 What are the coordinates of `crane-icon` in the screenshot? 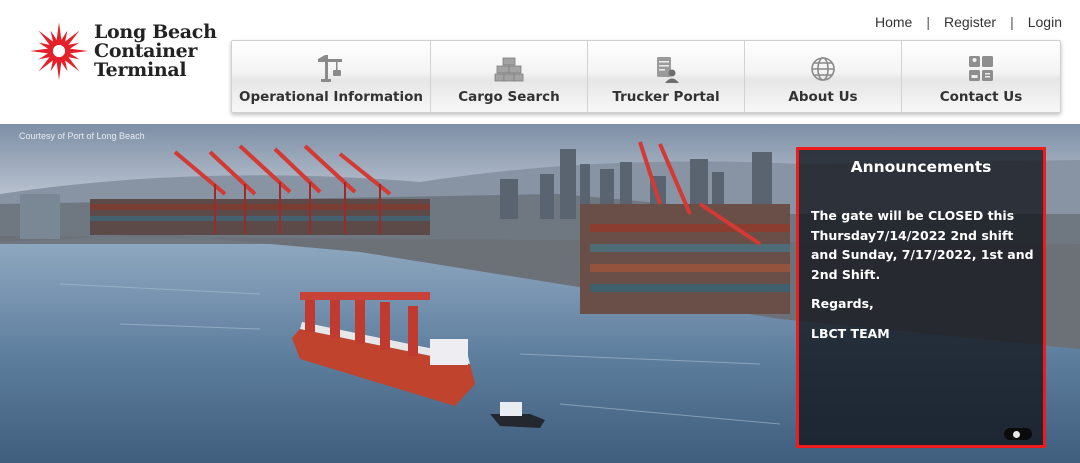 It's located at (330, 68).